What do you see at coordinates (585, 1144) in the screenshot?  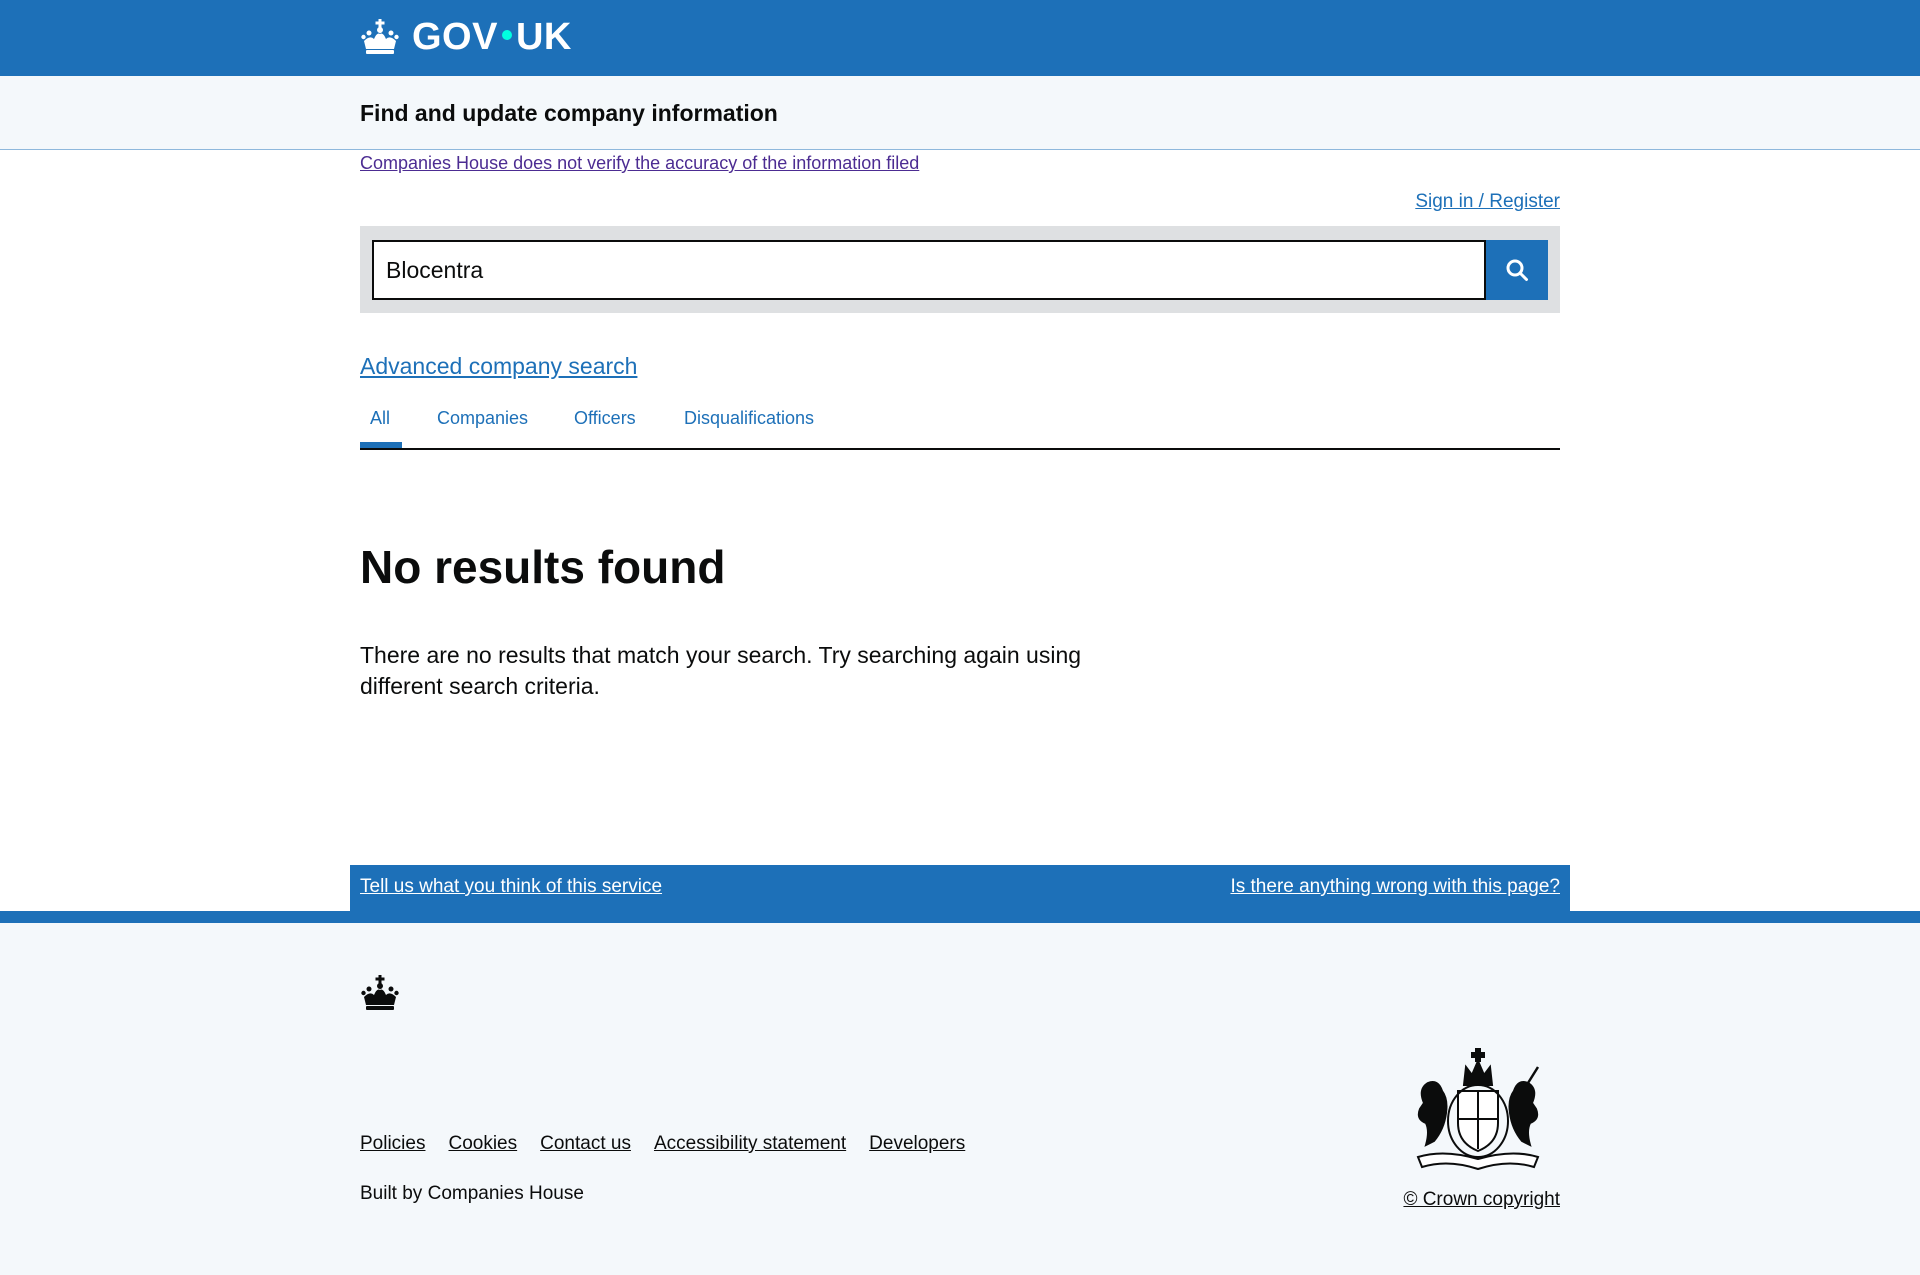 I see `footer-link-contact: Contact us` at bounding box center [585, 1144].